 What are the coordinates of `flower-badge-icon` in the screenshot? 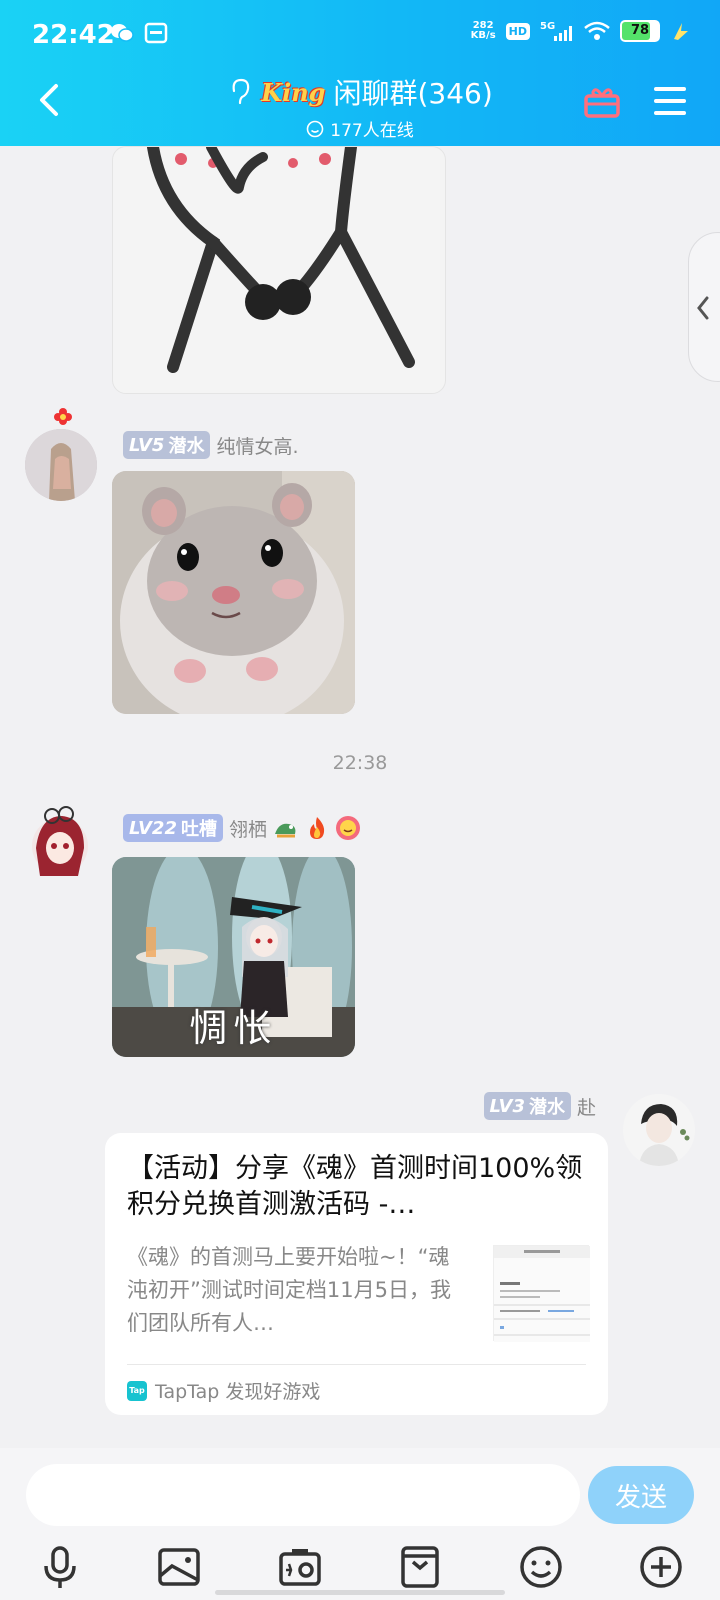 It's located at (63, 416).